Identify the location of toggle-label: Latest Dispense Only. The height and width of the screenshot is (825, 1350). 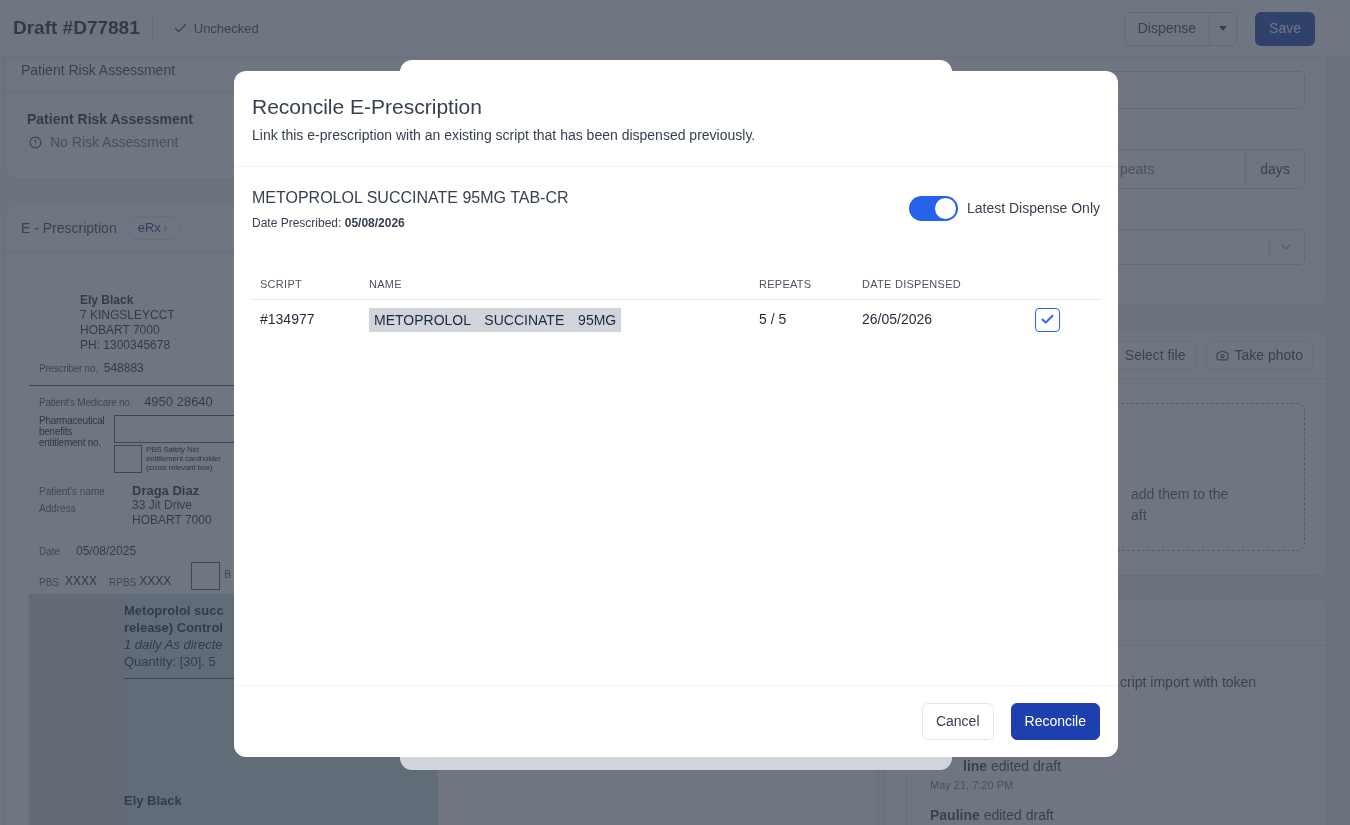
(1033, 208).